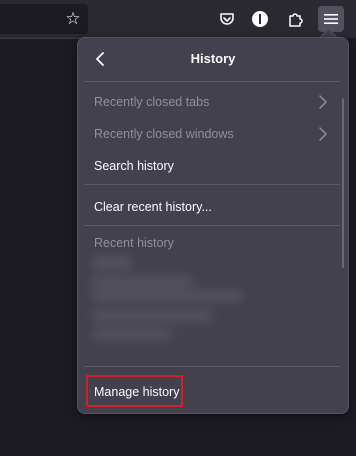 The width and height of the screenshot is (356, 456). I want to click on menu-icon, so click(331, 19).